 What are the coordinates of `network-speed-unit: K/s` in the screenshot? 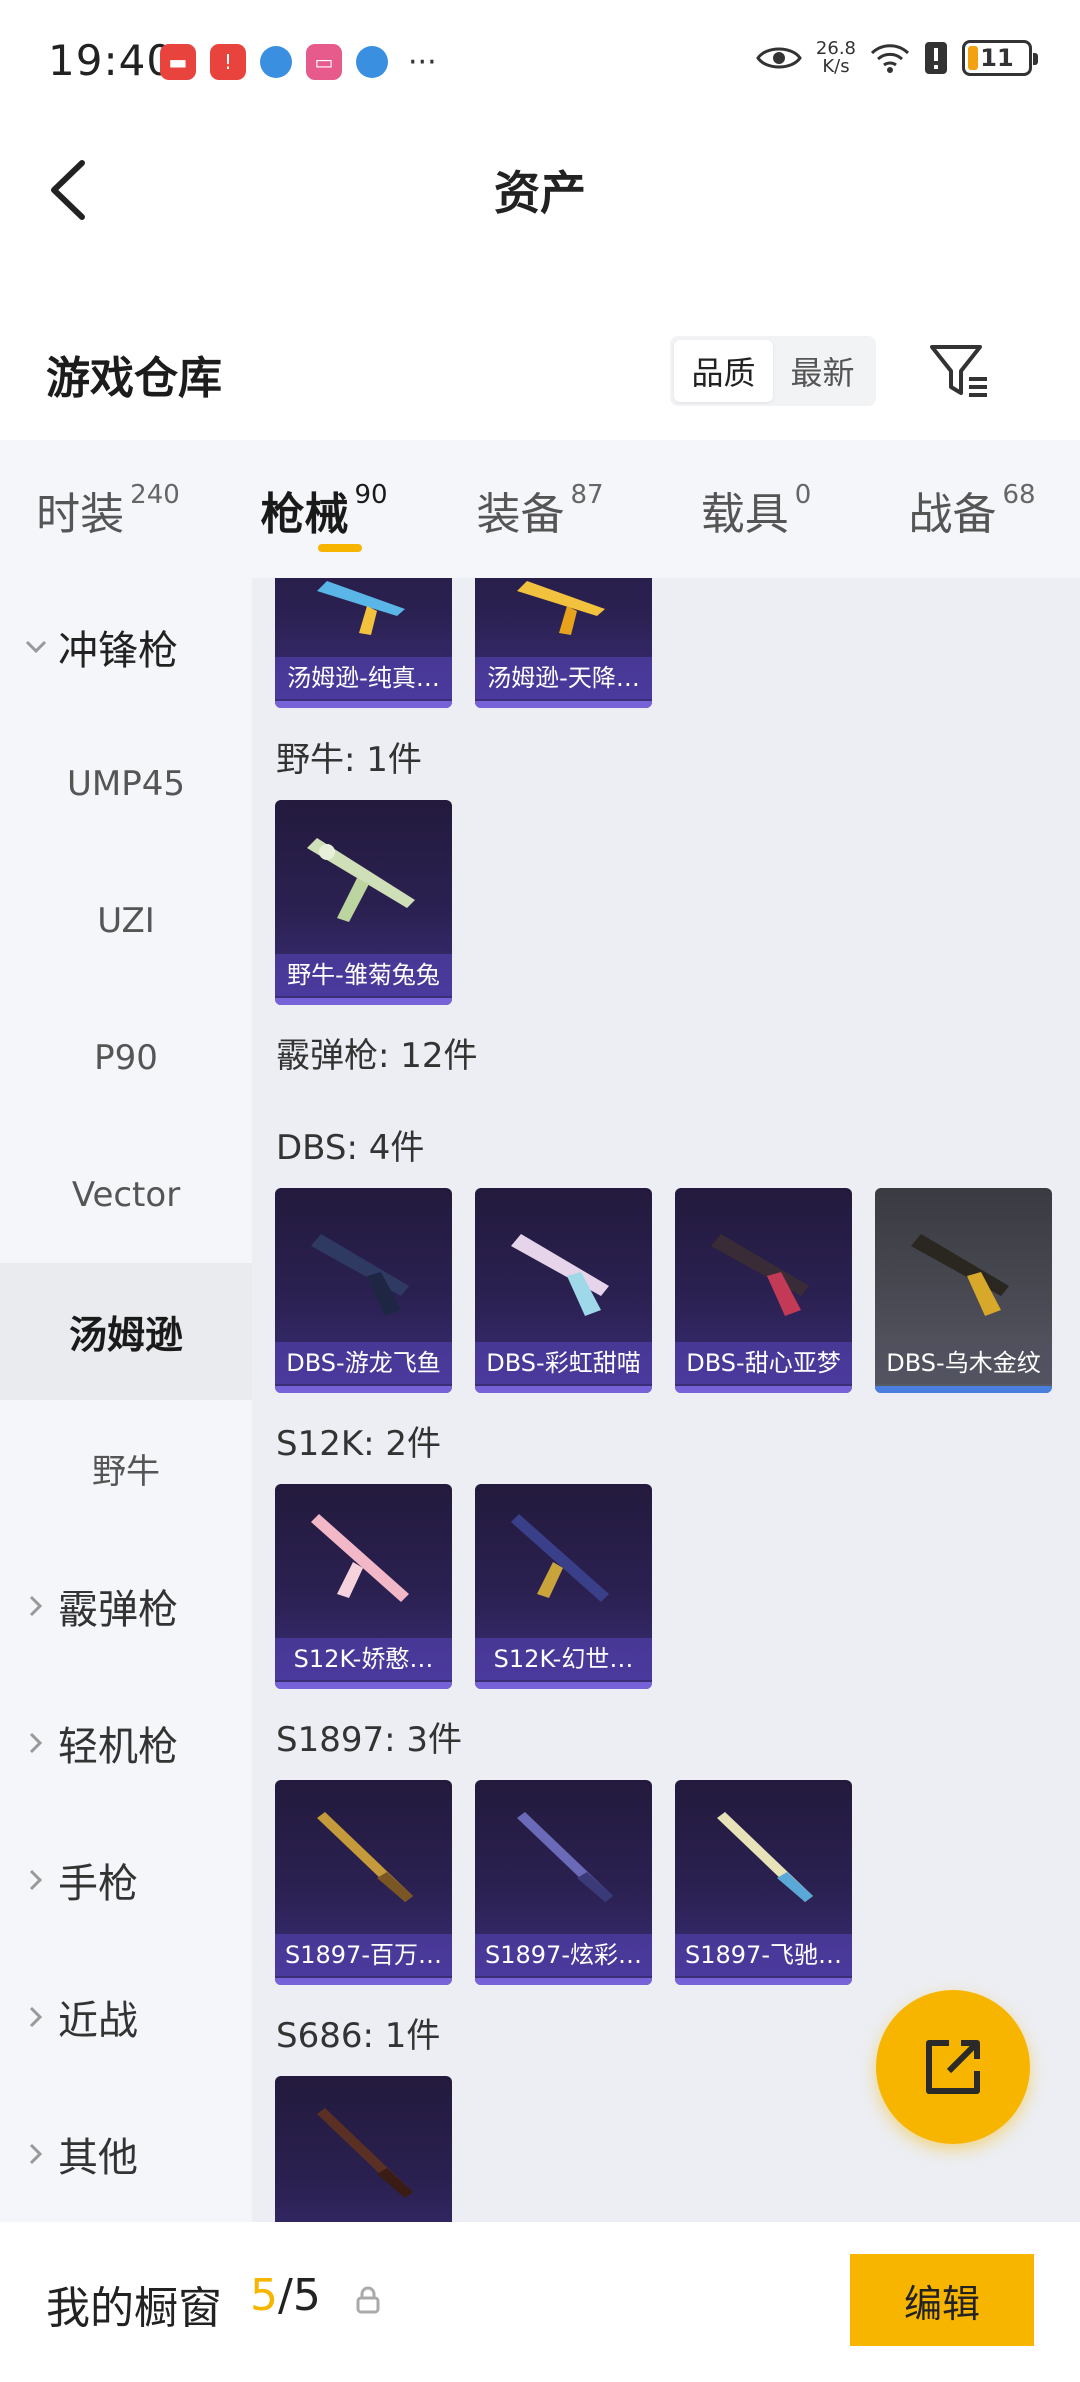 It's located at (836, 66).